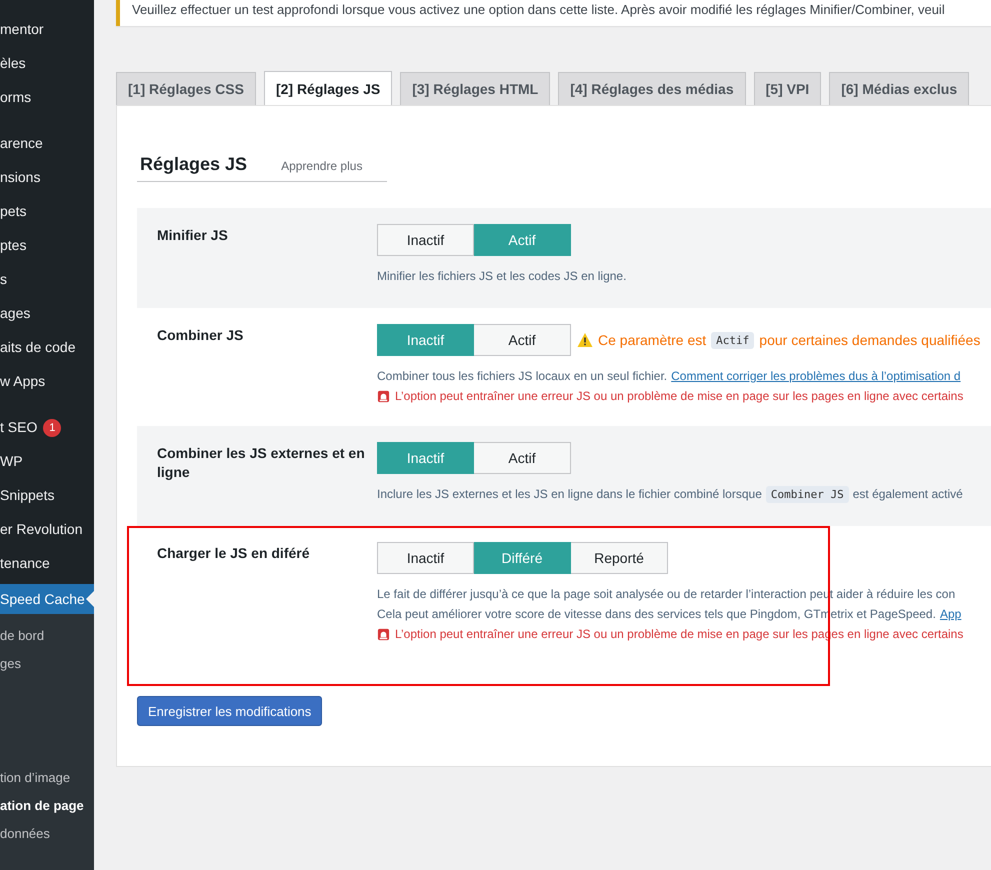 The image size is (991, 870). I want to click on tab: [2] Réglages JS, so click(328, 88).